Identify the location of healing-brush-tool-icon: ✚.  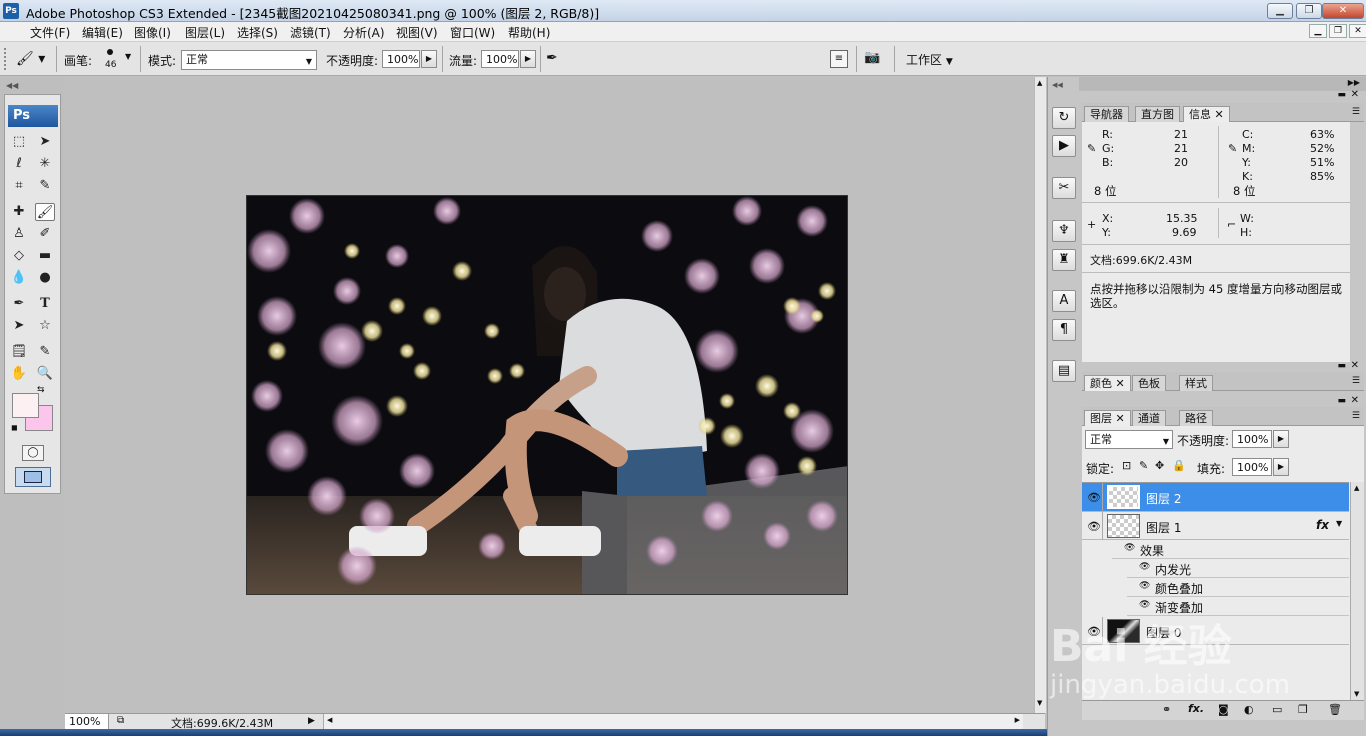
(19, 212).